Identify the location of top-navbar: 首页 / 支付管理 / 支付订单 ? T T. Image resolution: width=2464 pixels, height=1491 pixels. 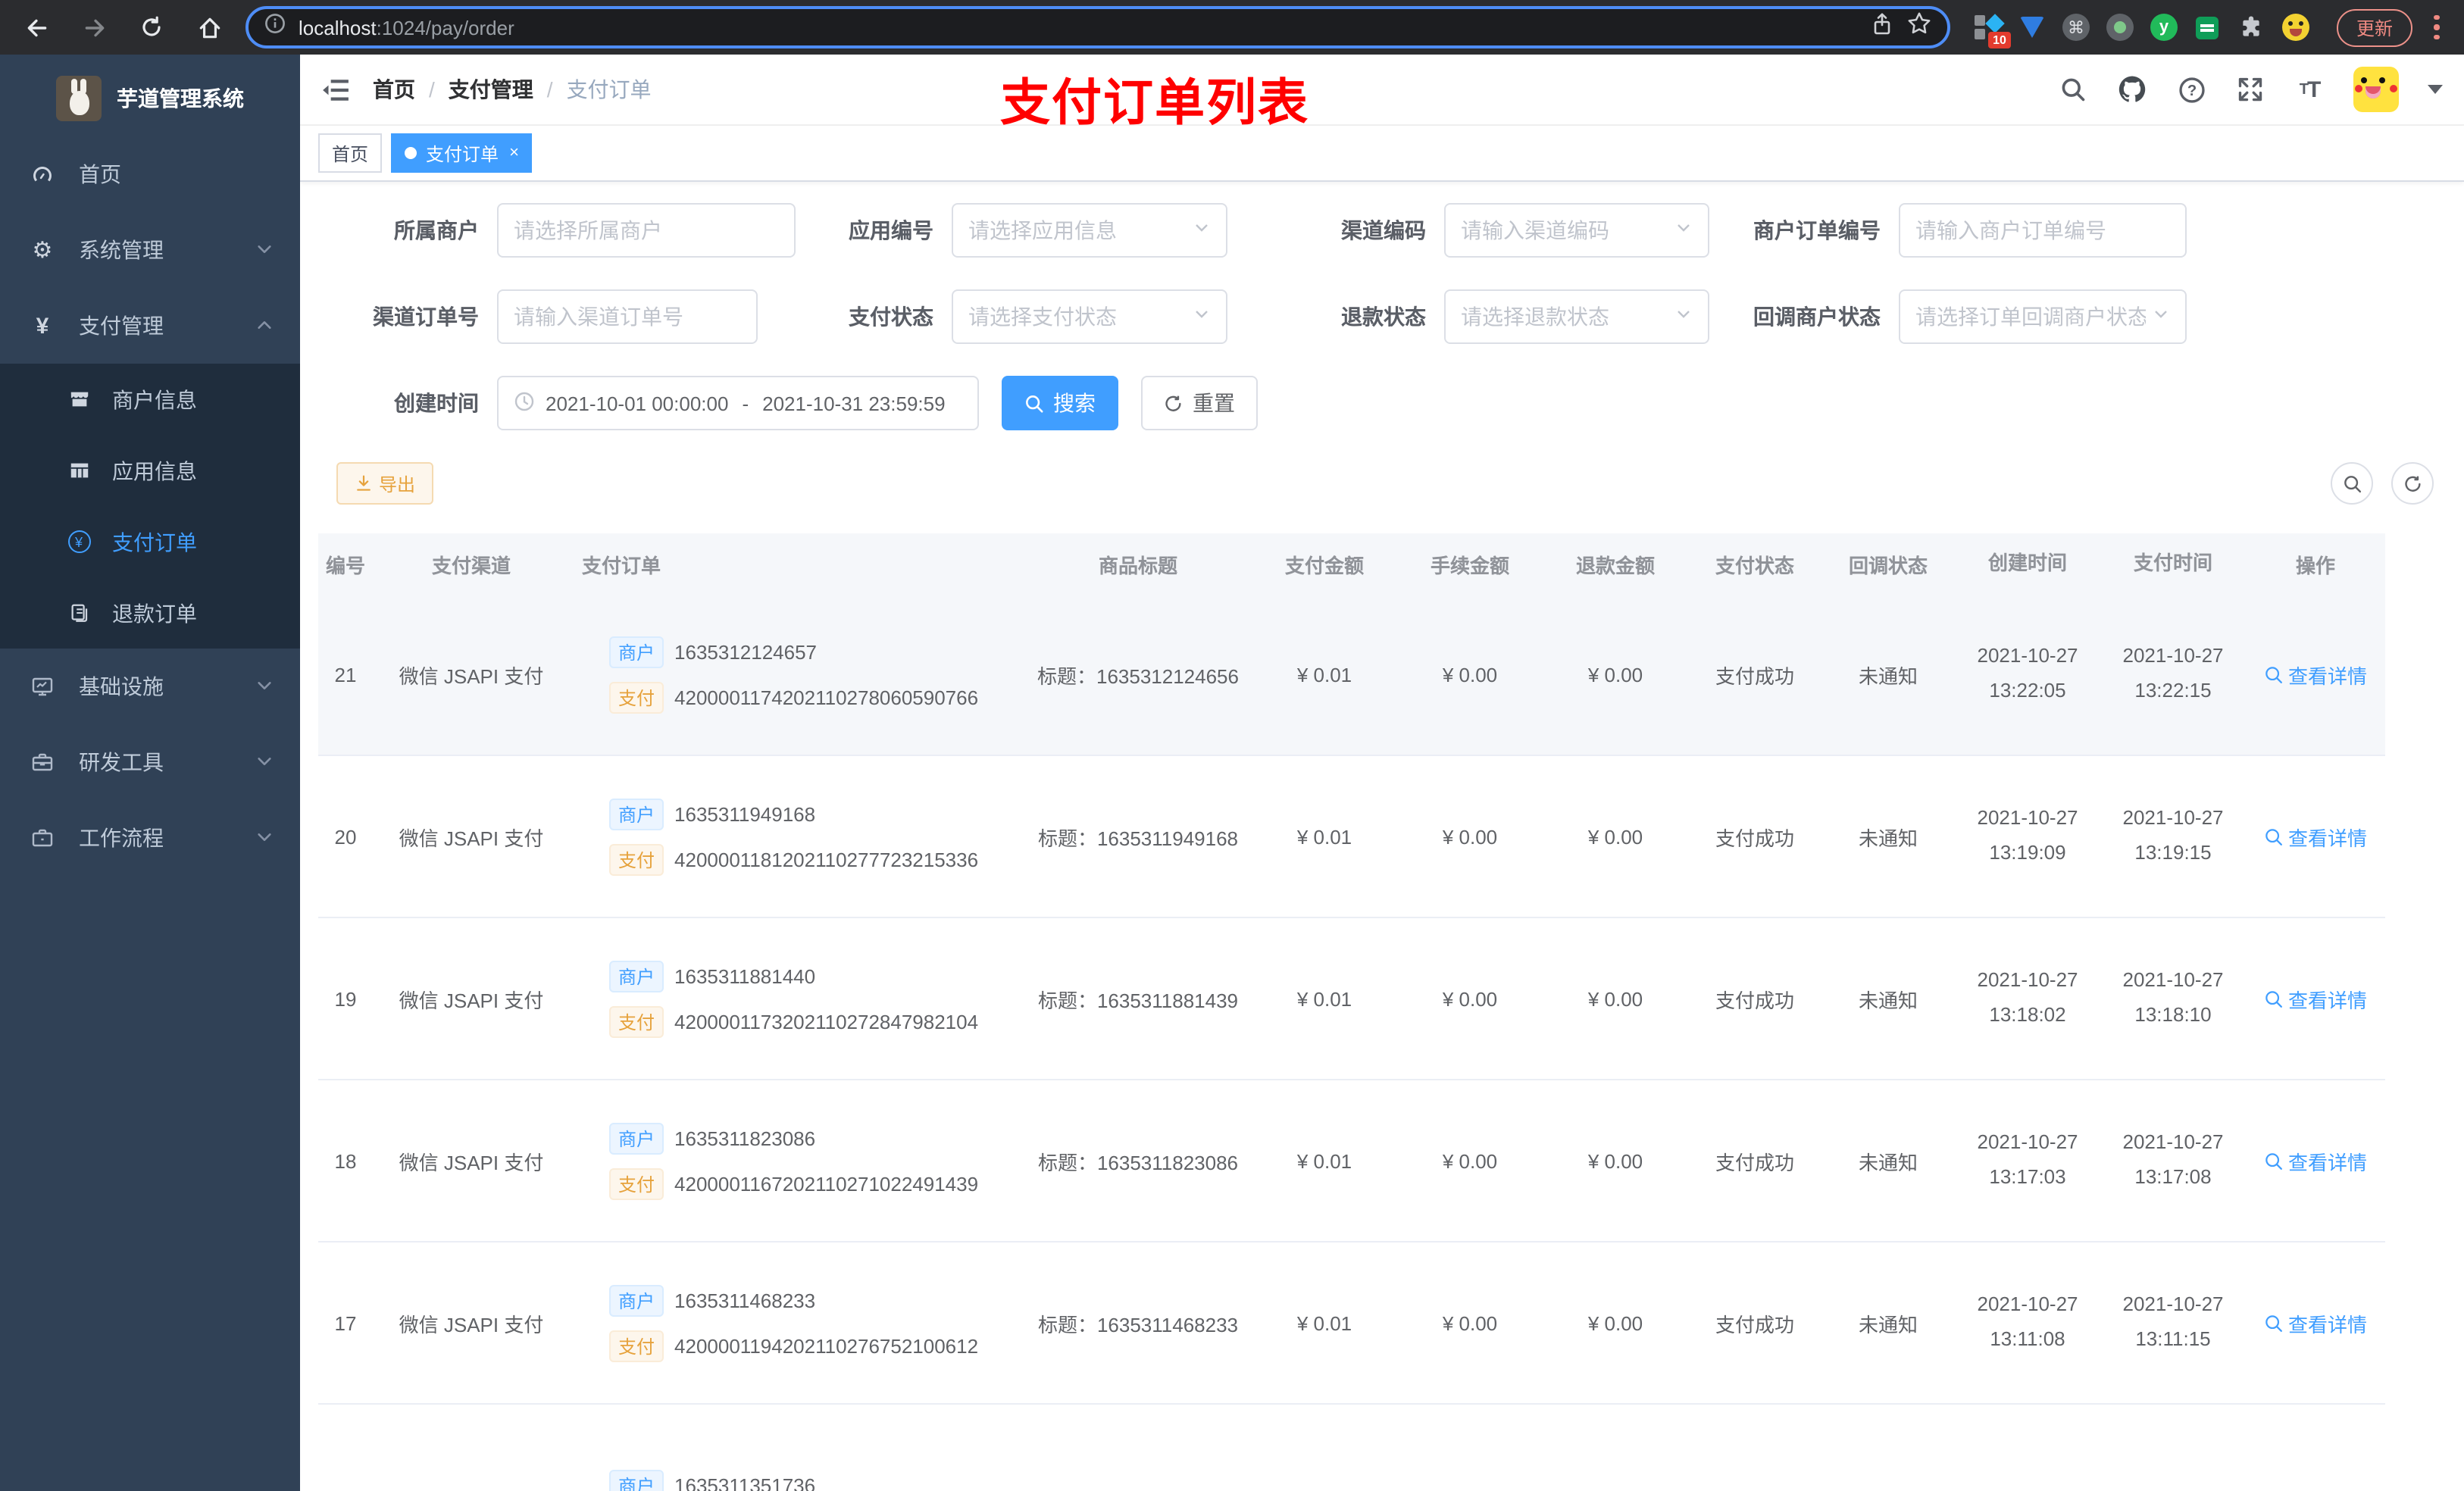
(1382, 90).